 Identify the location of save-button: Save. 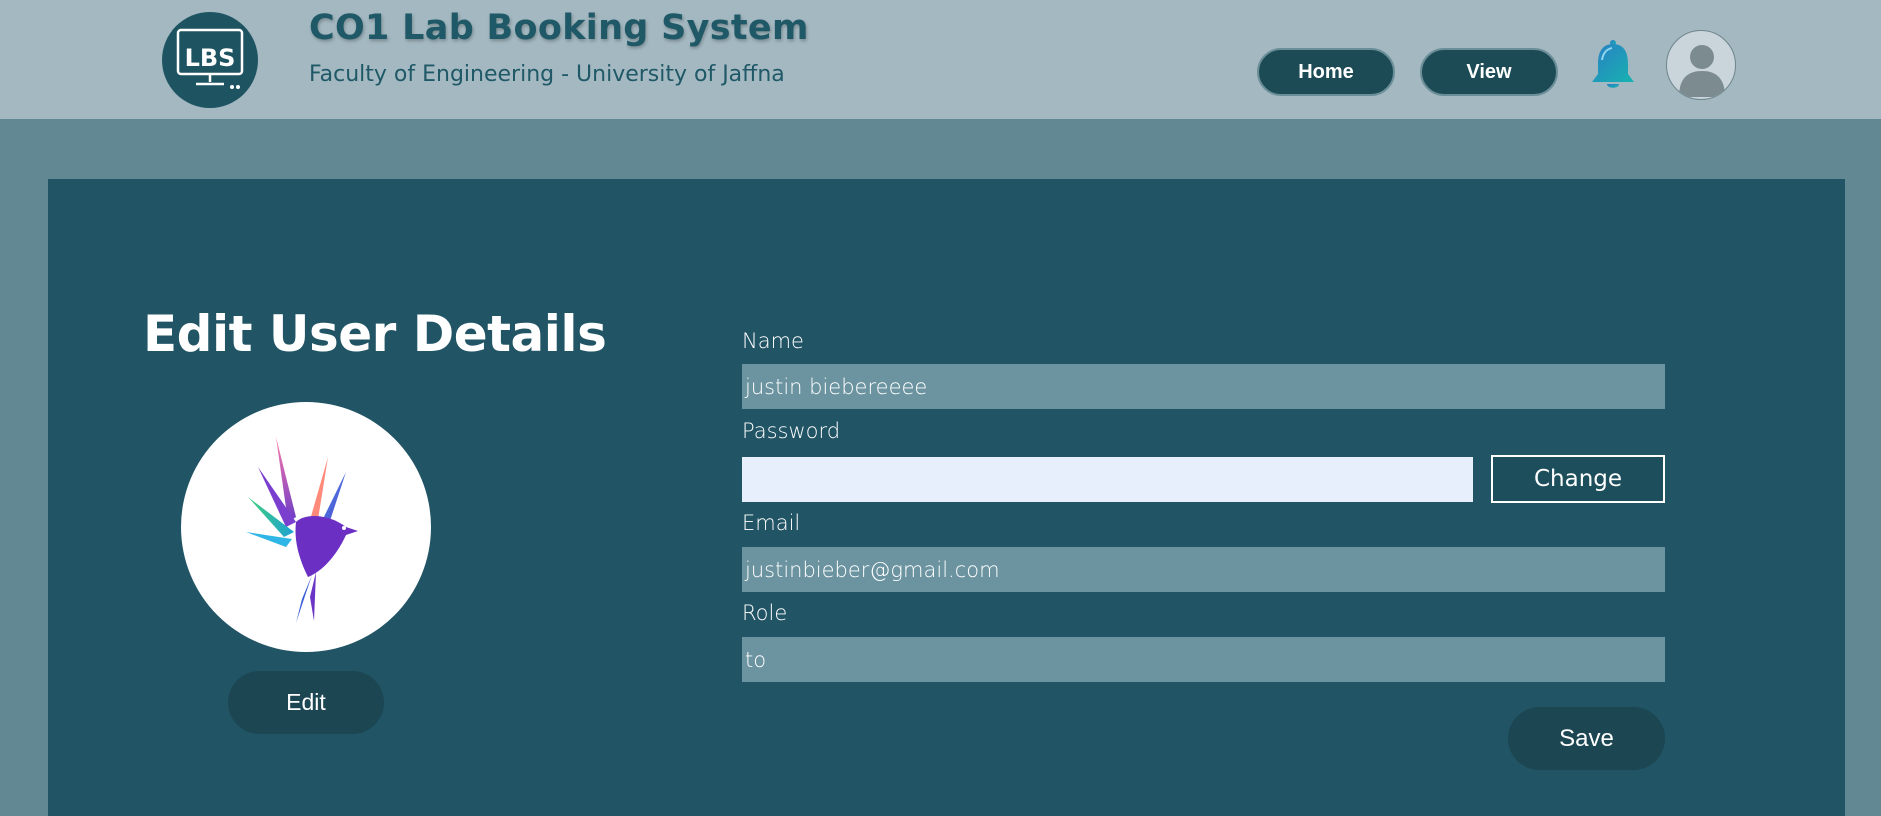
(1586, 738).